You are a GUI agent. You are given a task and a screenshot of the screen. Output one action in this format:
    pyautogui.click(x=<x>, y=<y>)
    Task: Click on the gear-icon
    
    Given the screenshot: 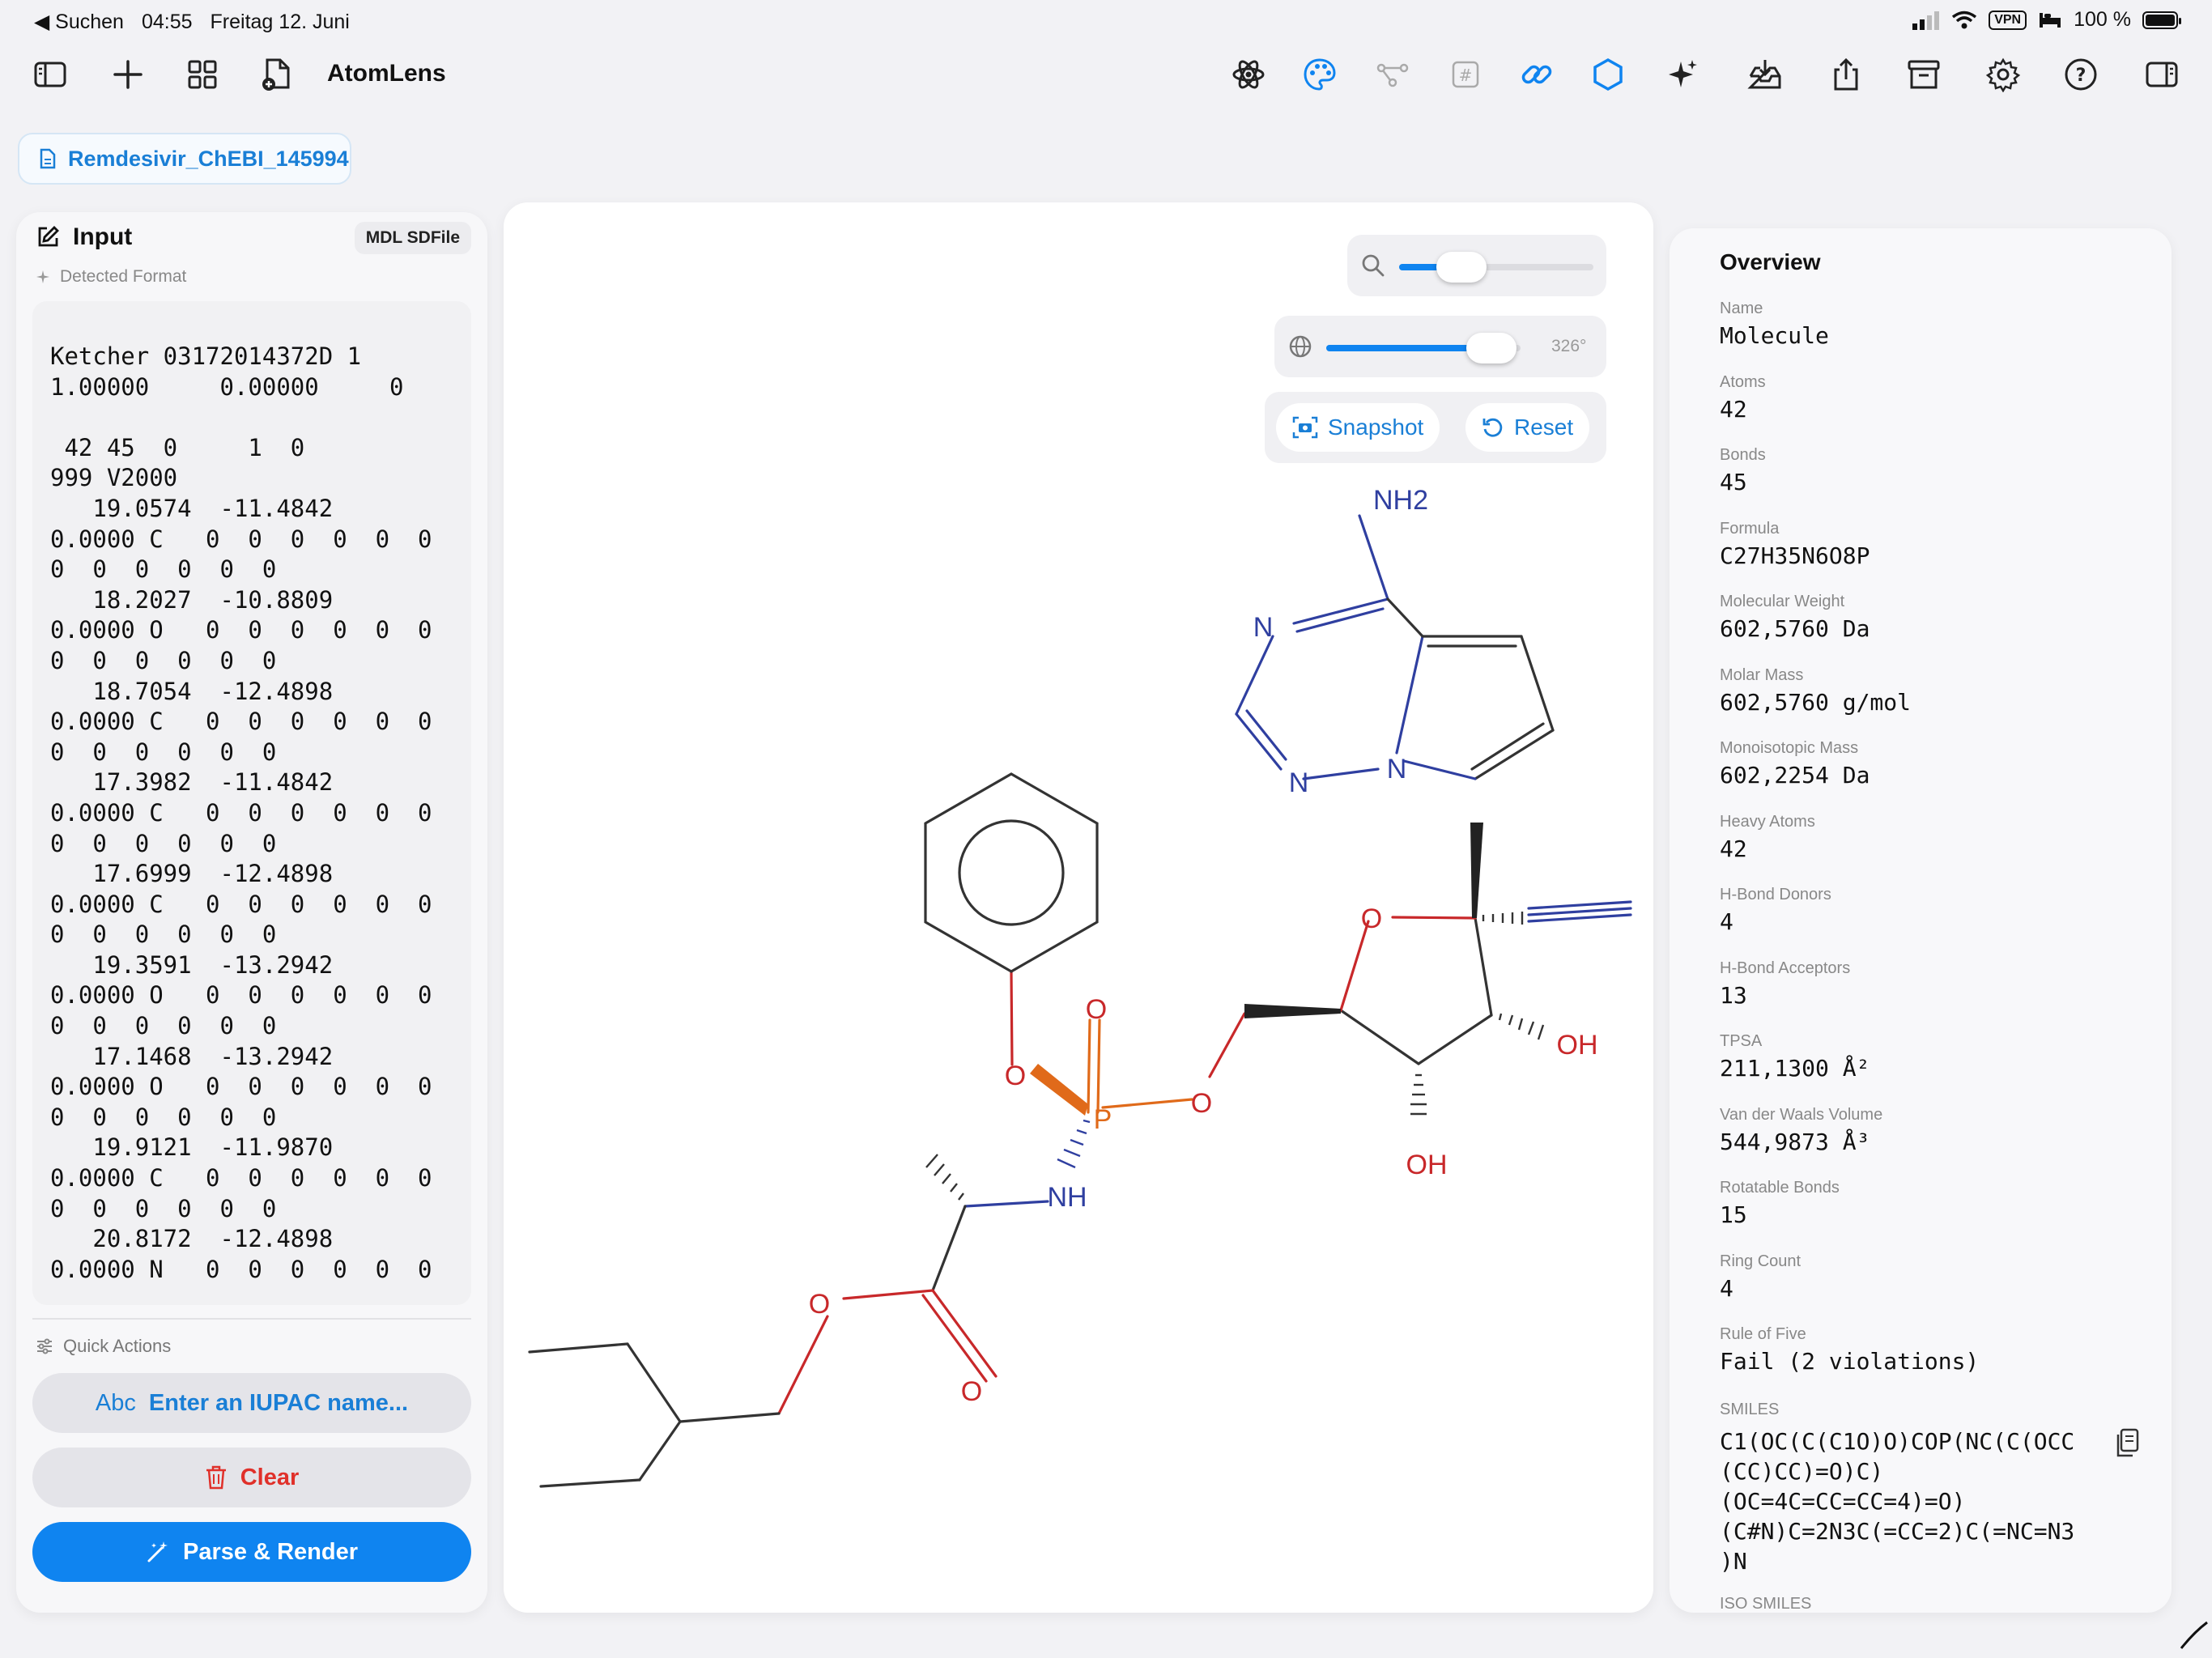 What is the action you would take?
    pyautogui.click(x=2004, y=74)
    